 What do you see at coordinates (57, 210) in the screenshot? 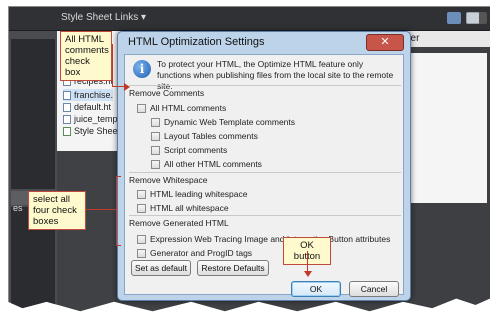
I see `callout-select-four: select all four check boxes` at bounding box center [57, 210].